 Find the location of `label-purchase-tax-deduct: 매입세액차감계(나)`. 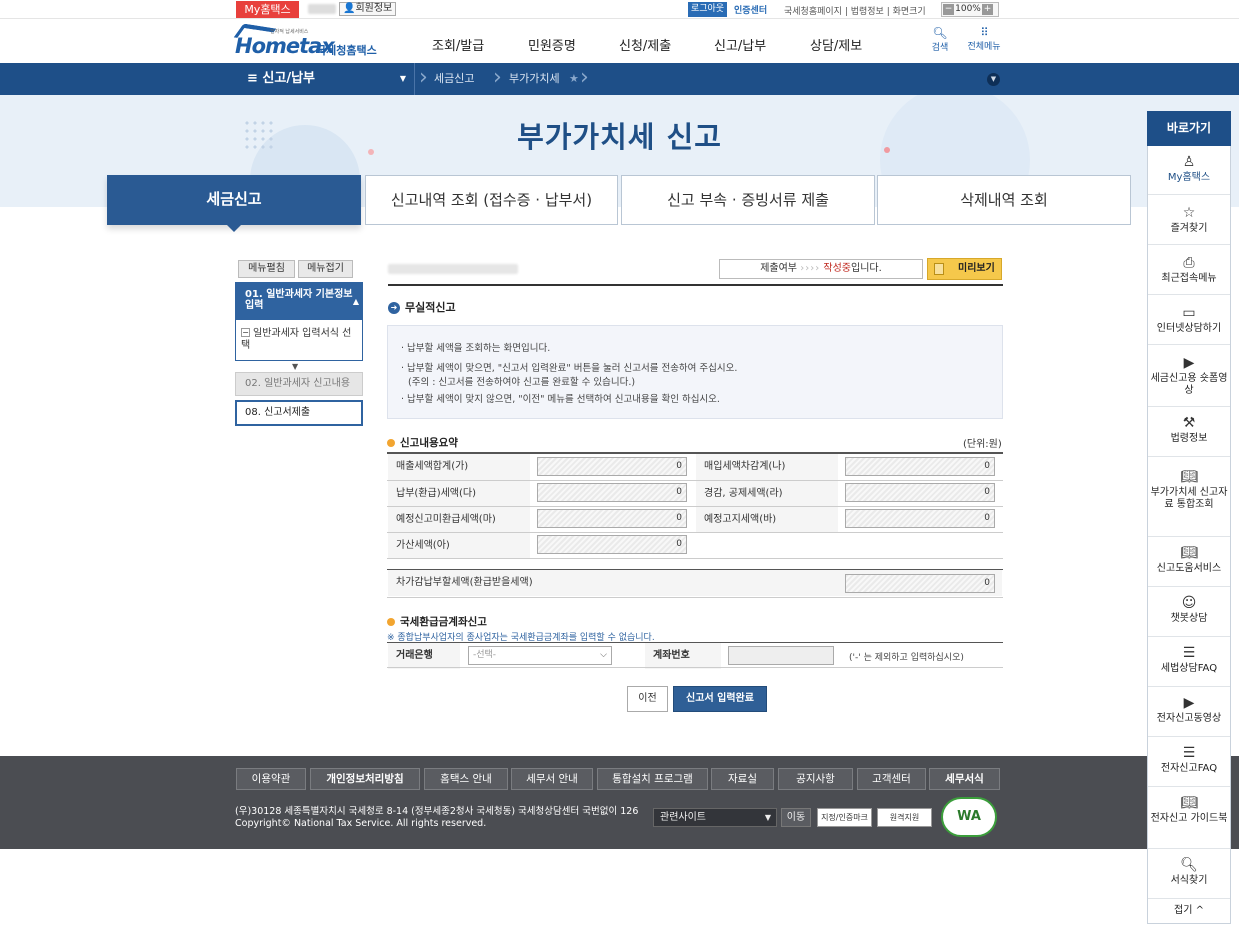

label-purchase-tax-deduct: 매입세액차감계(나) is located at coordinates (767, 467).